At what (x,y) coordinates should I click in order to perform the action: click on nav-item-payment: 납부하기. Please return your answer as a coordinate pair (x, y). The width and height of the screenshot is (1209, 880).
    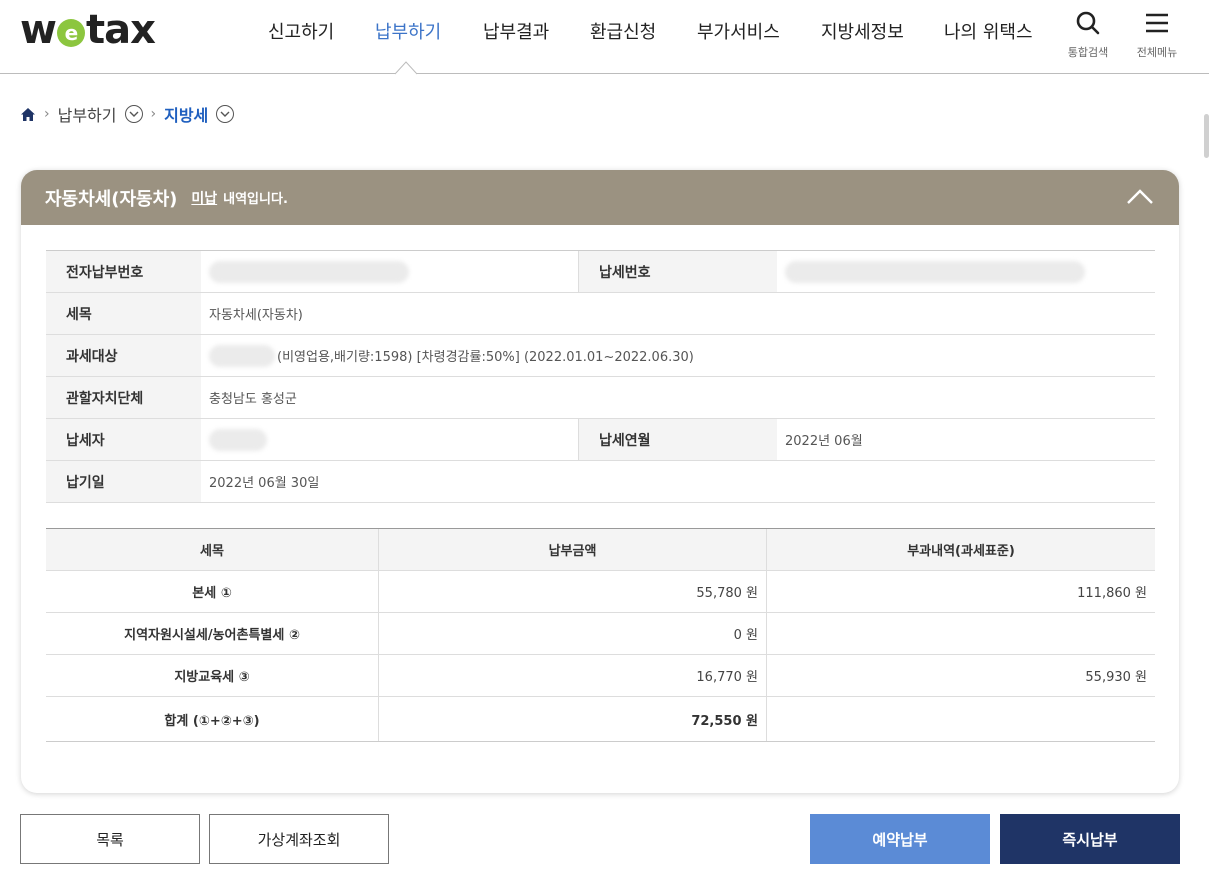
    Looking at the image, I should click on (408, 31).